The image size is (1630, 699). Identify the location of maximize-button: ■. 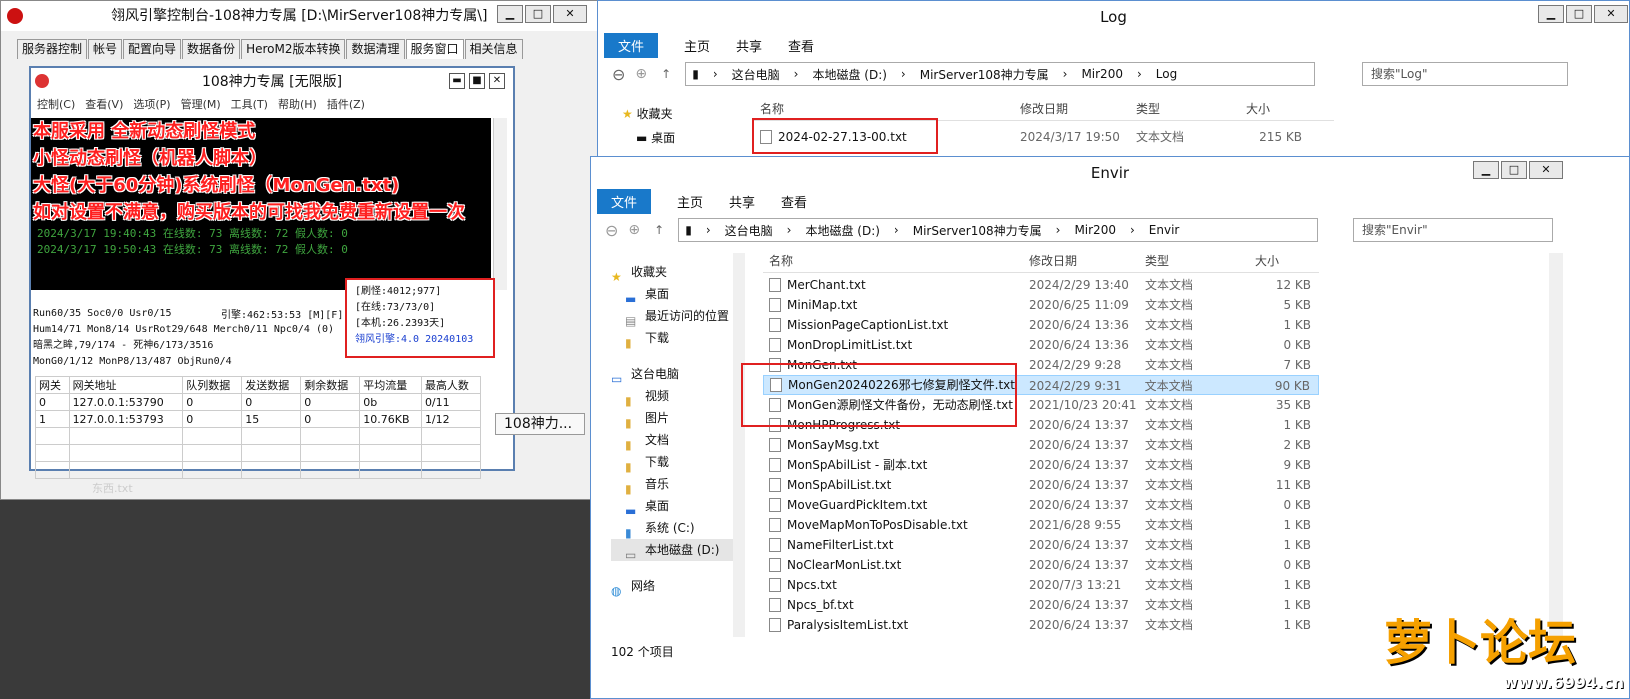
(477, 81).